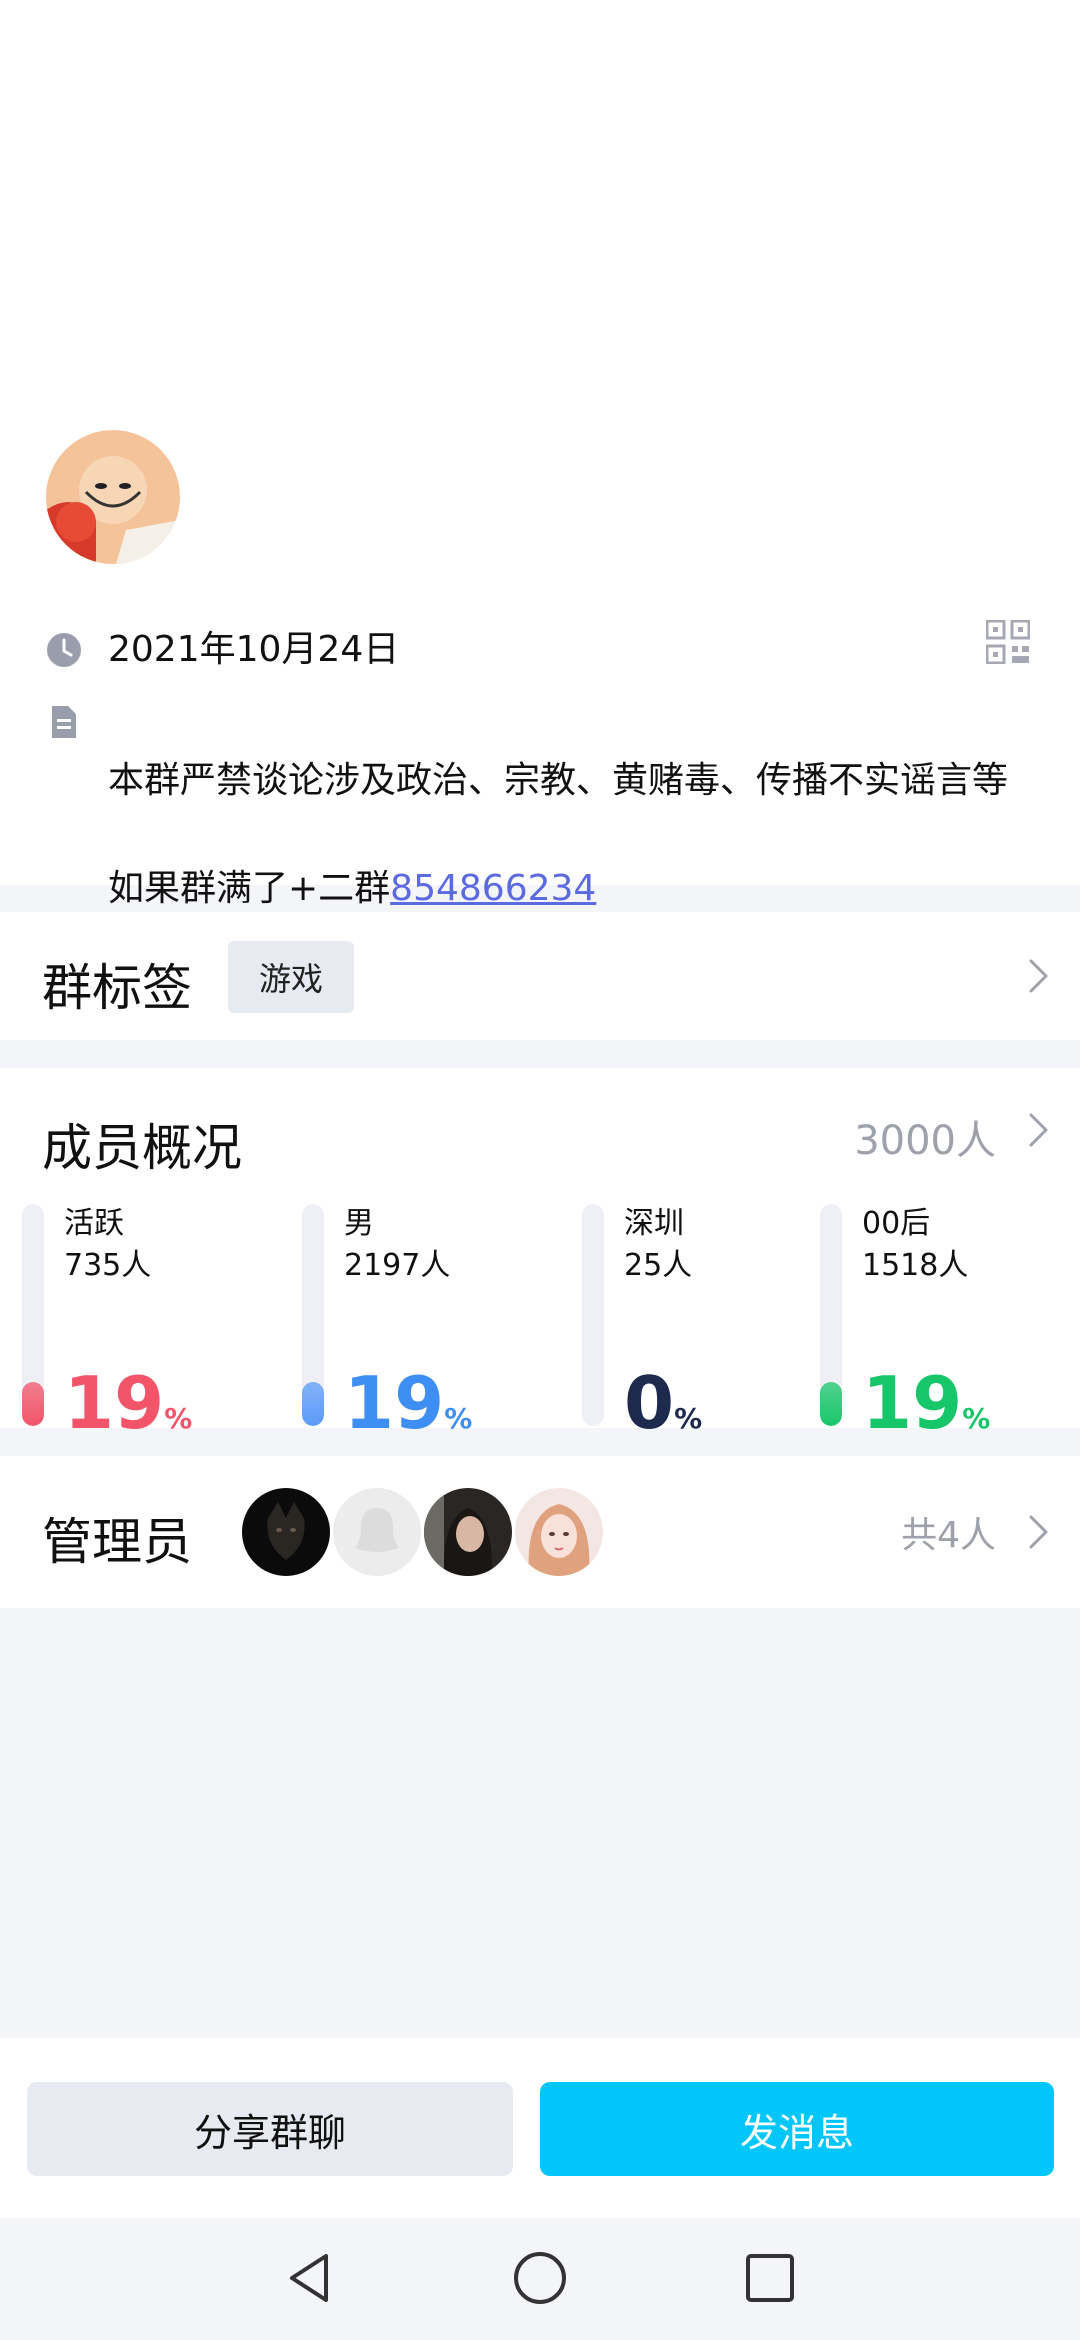 Image resolution: width=1080 pixels, height=2340 pixels. What do you see at coordinates (915, 1265) in the screenshot?
I see `stat-value: 1518人` at bounding box center [915, 1265].